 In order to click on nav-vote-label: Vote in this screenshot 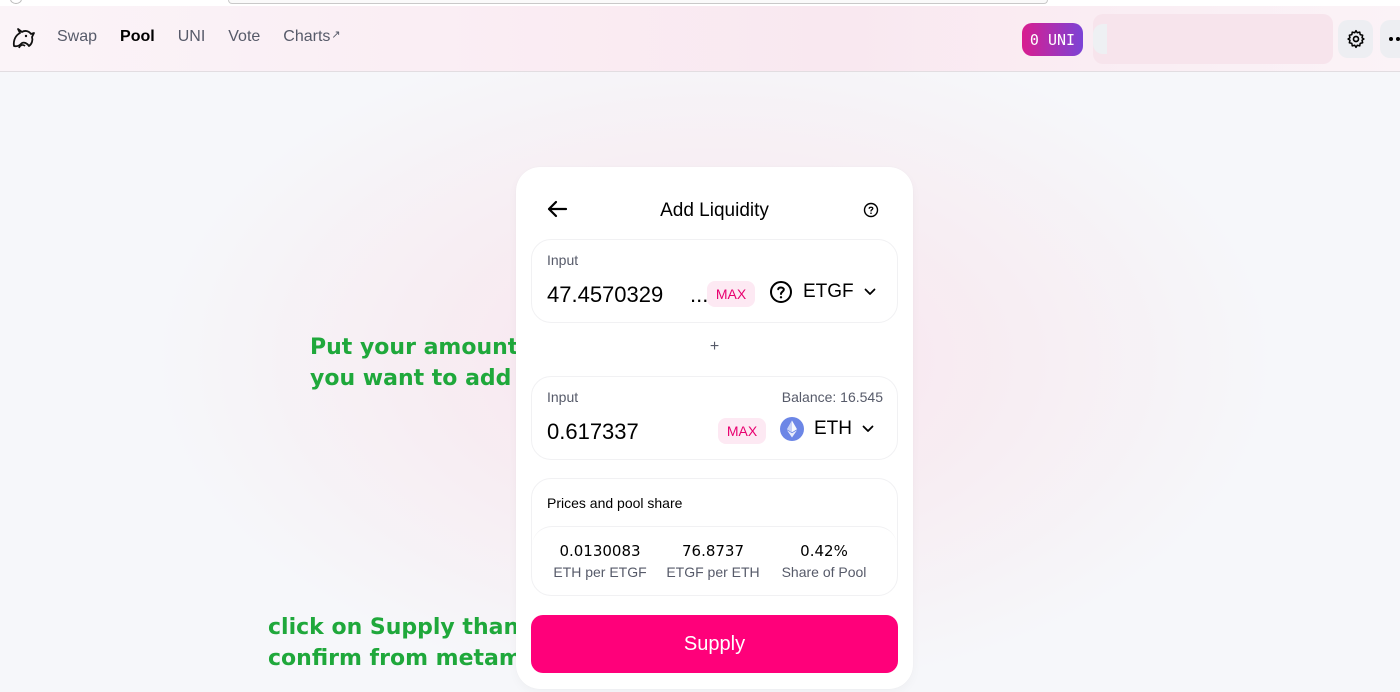, I will do `click(244, 36)`.